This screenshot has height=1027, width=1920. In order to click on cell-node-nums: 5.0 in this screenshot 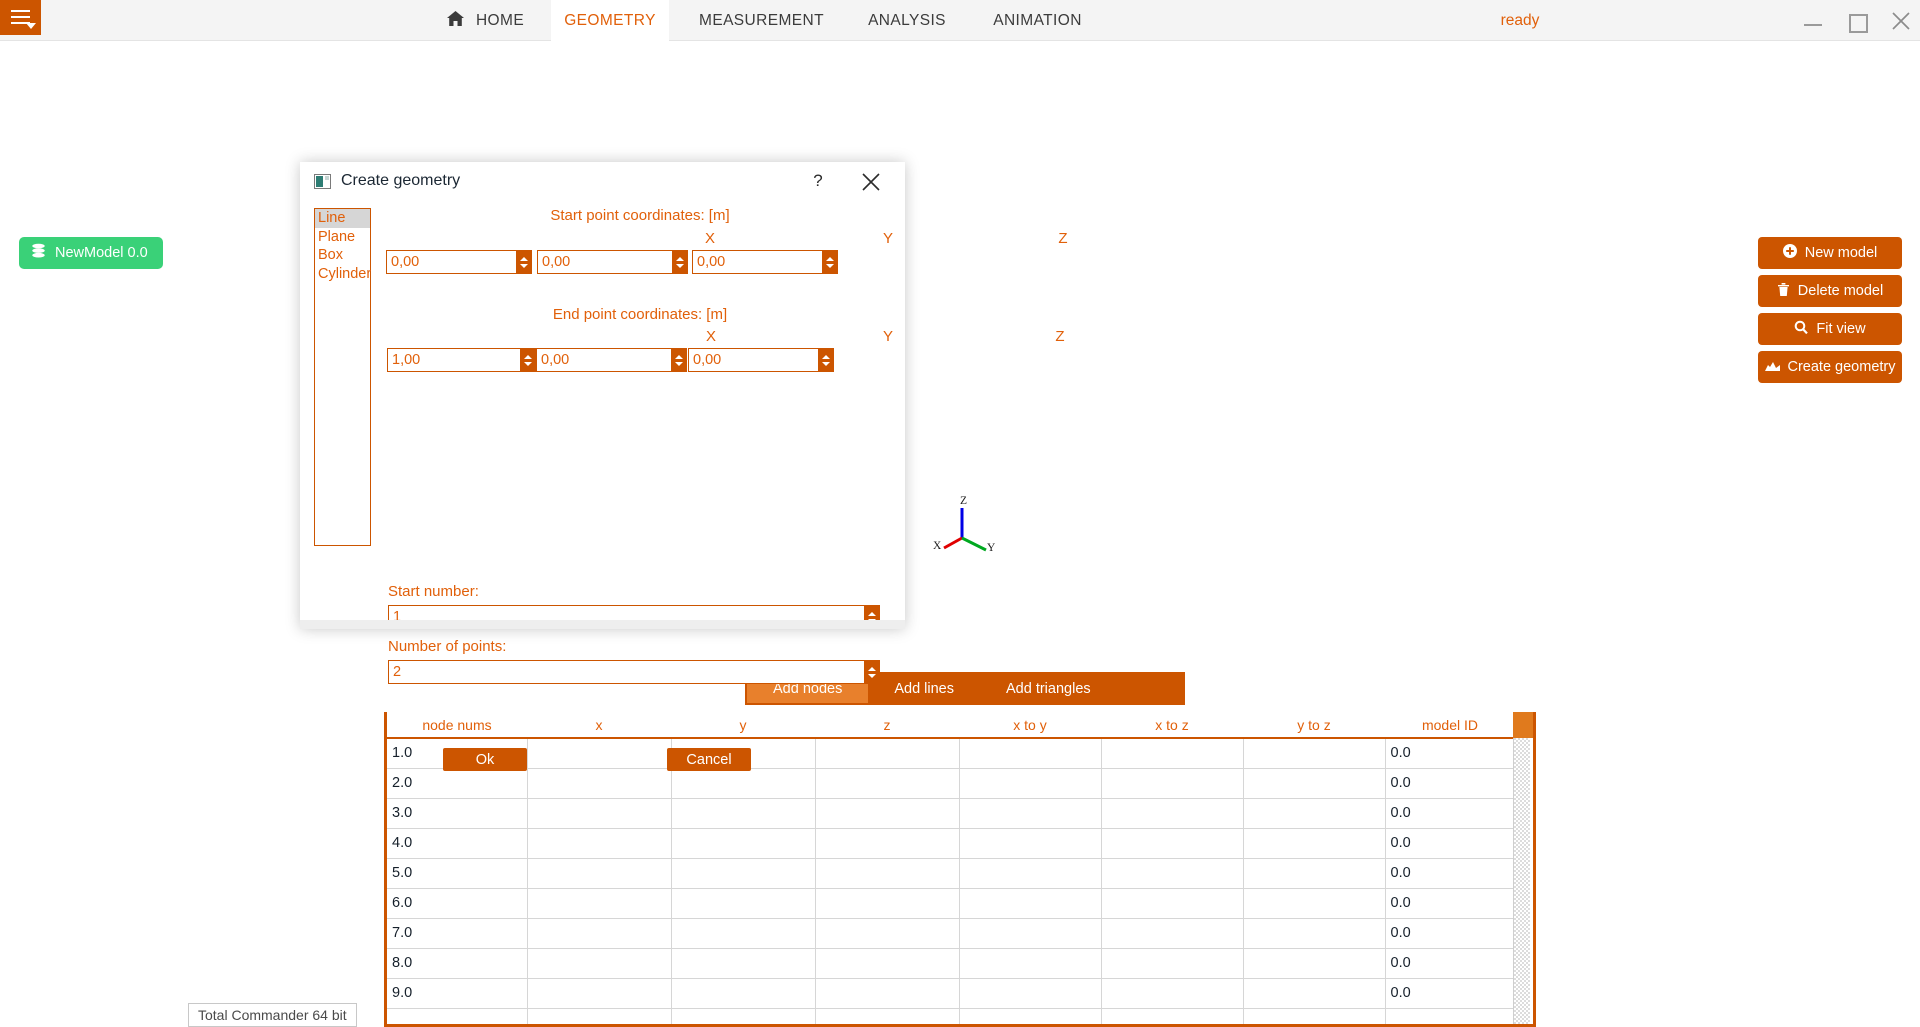, I will do `click(457, 873)`.